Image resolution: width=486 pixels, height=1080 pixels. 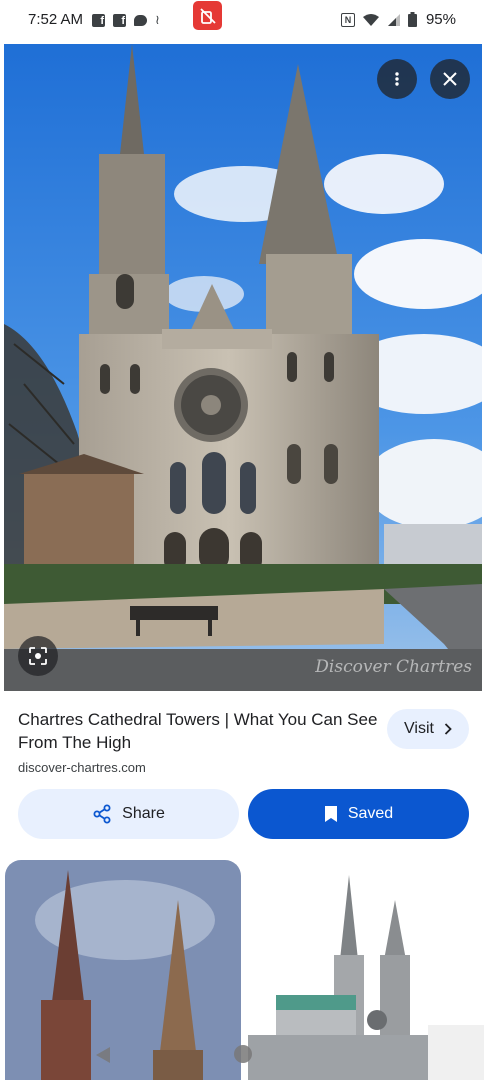 I want to click on chevron-right-icon, so click(x=448, y=729).